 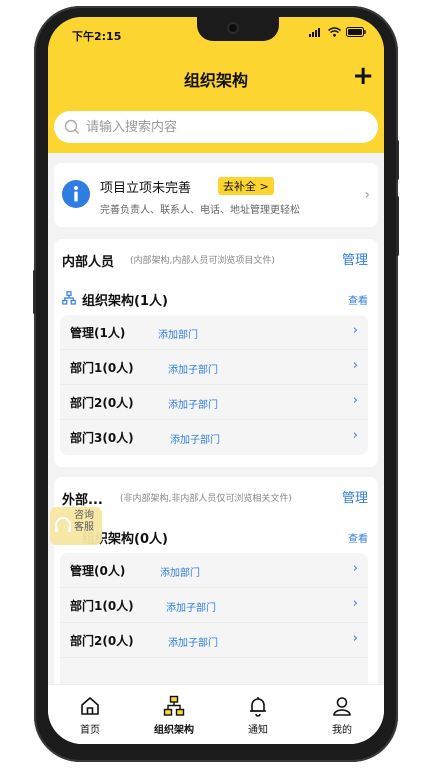 What do you see at coordinates (71, 126) in the screenshot?
I see `search-icon` at bounding box center [71, 126].